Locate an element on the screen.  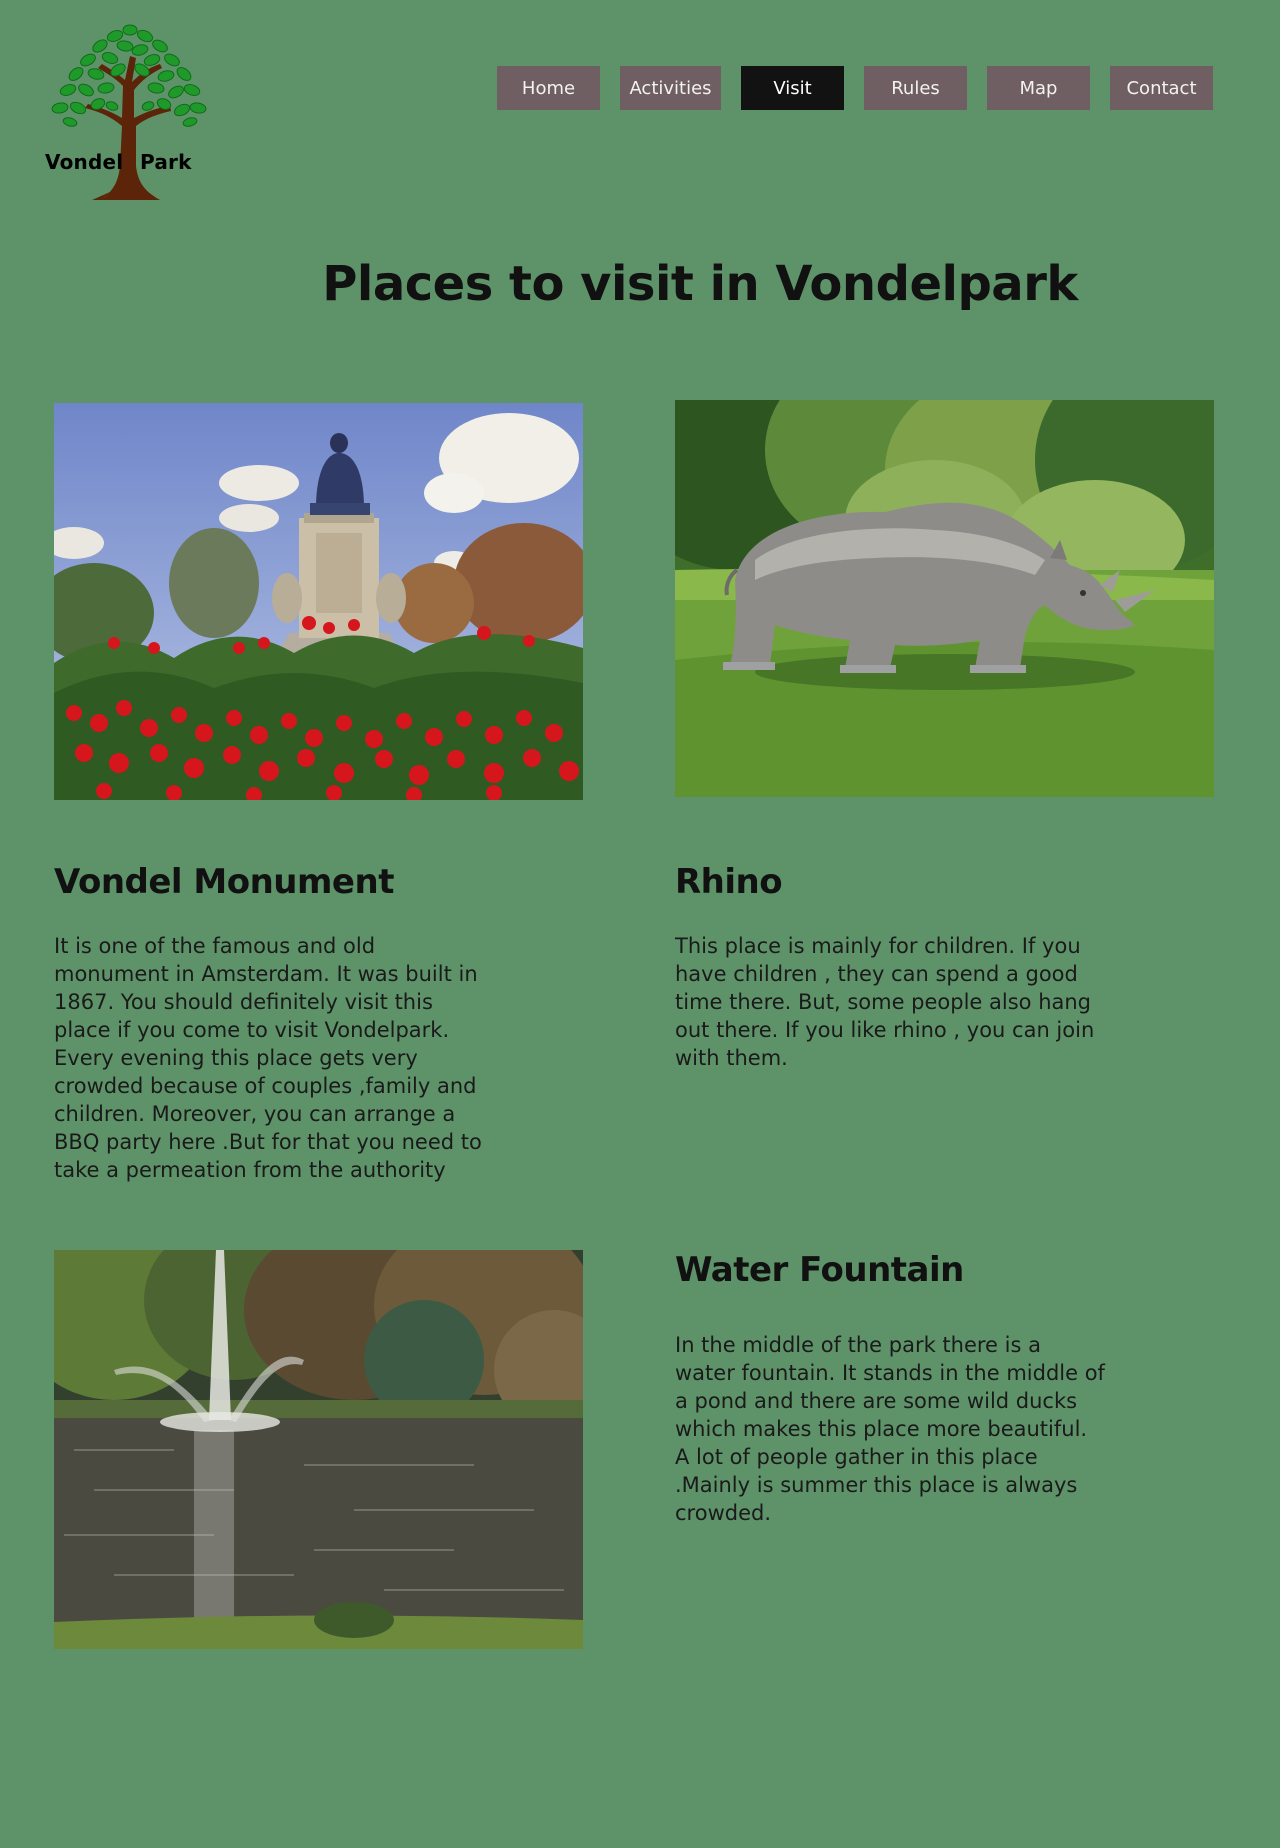
vondel-monument-heading: Vondel Monument is located at coordinates (224, 882).